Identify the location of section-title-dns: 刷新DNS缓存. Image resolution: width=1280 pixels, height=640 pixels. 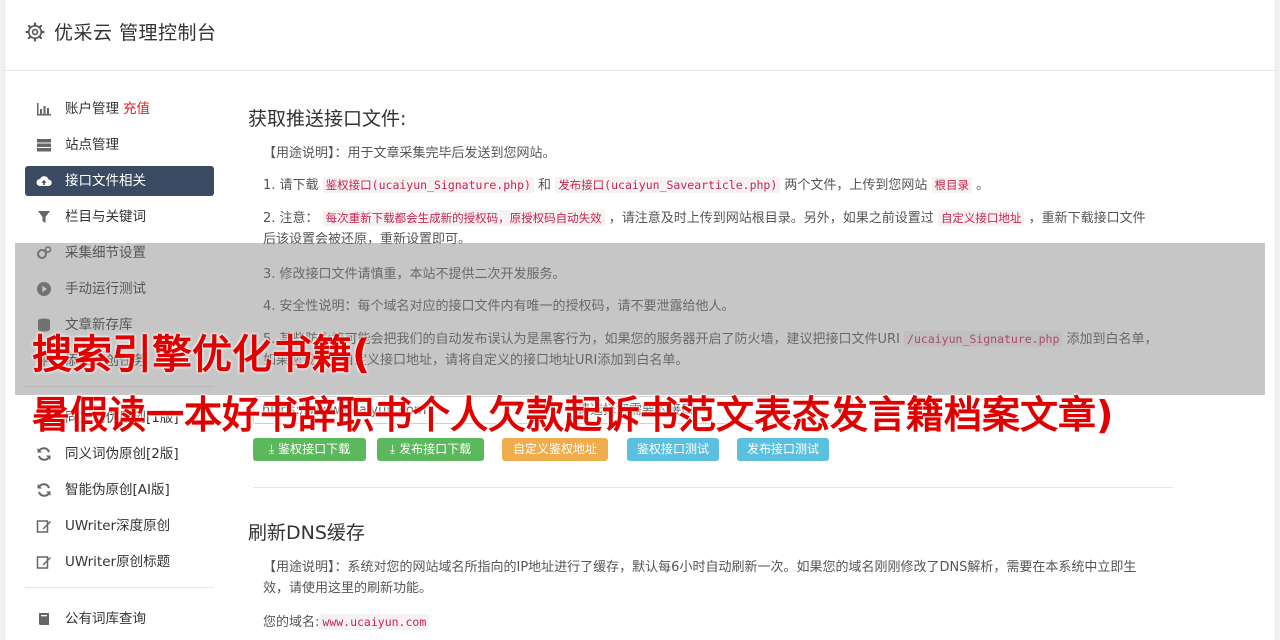
(306, 533).